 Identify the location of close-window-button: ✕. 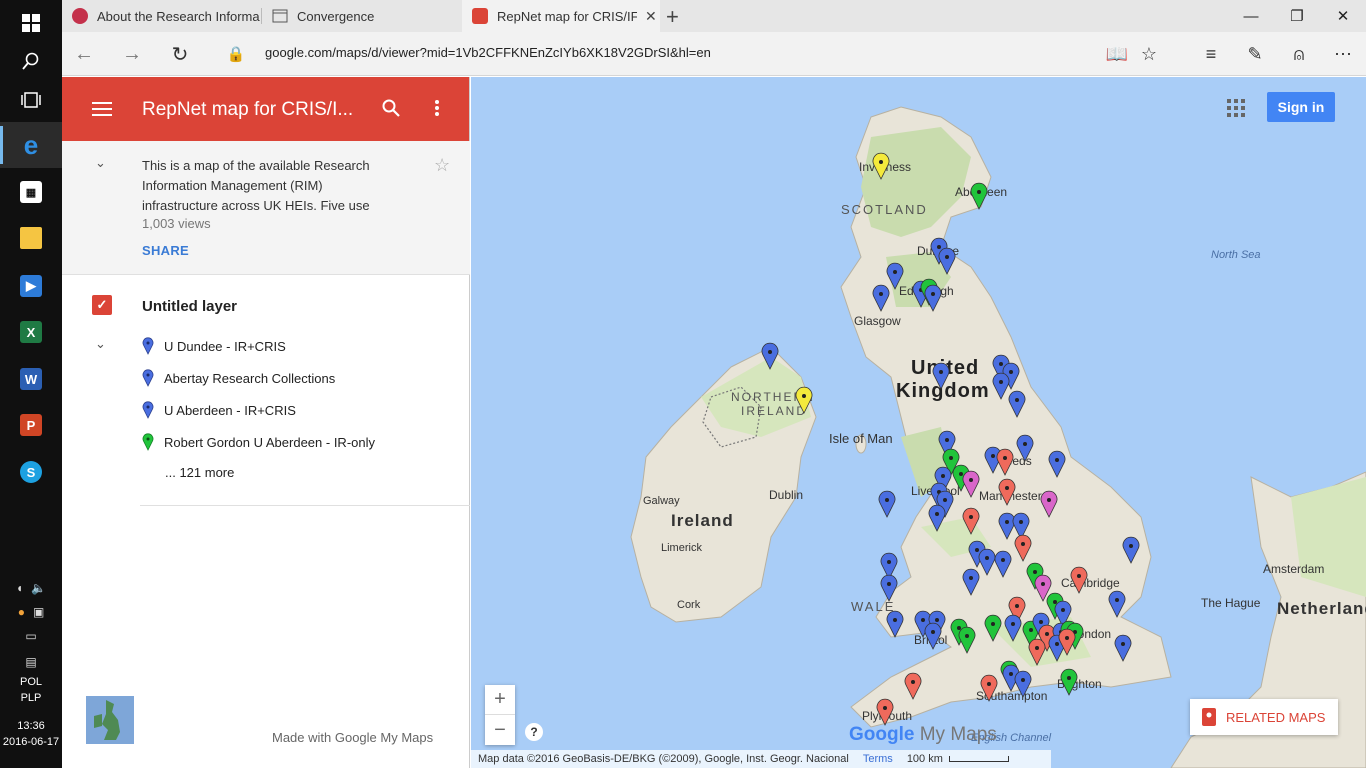
(1343, 16).